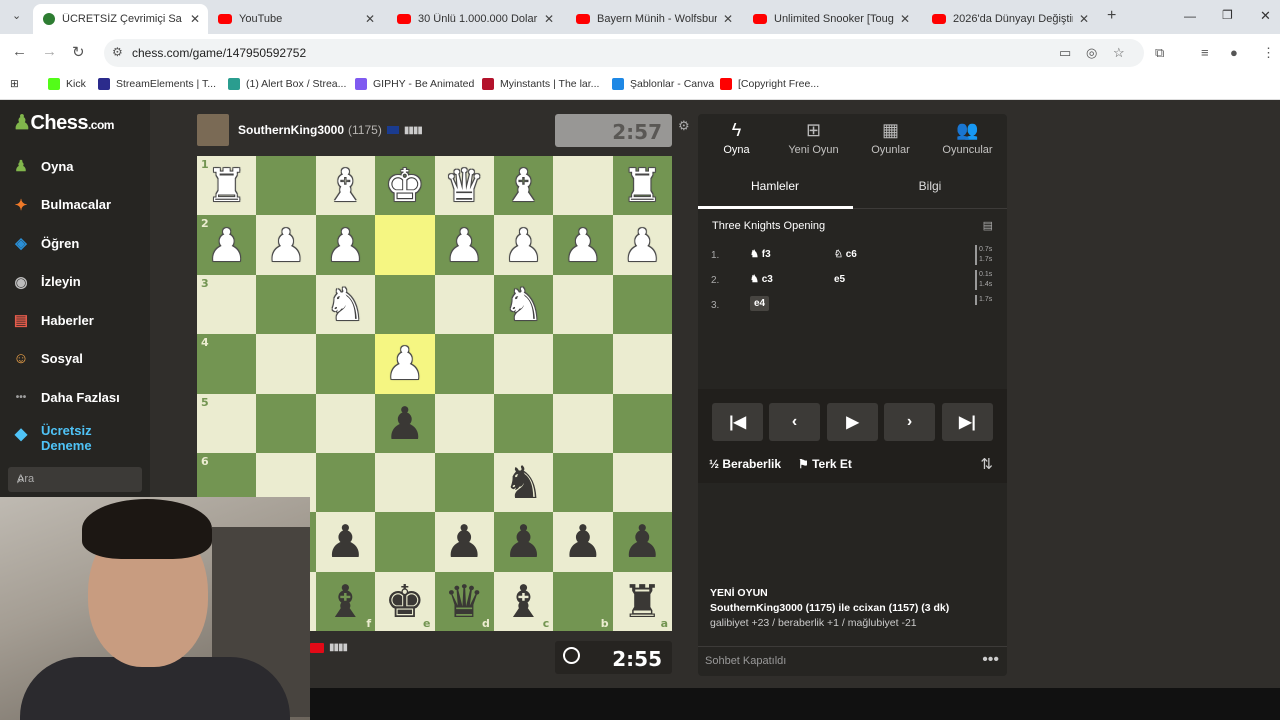 The image size is (1280, 720). Describe the element at coordinates (117, 52) in the screenshot. I see `site-info-icon: ⚙` at that location.